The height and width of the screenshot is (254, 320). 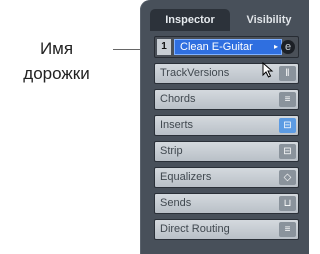 I want to click on direct-routing-icon: ≡, so click(x=287, y=229).